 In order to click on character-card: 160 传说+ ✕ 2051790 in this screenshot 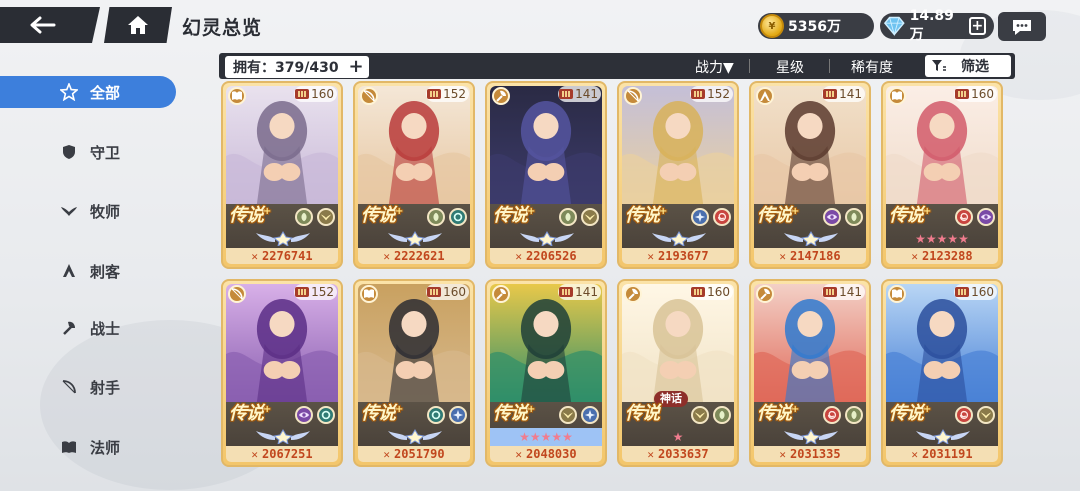, I will do `click(414, 373)`.